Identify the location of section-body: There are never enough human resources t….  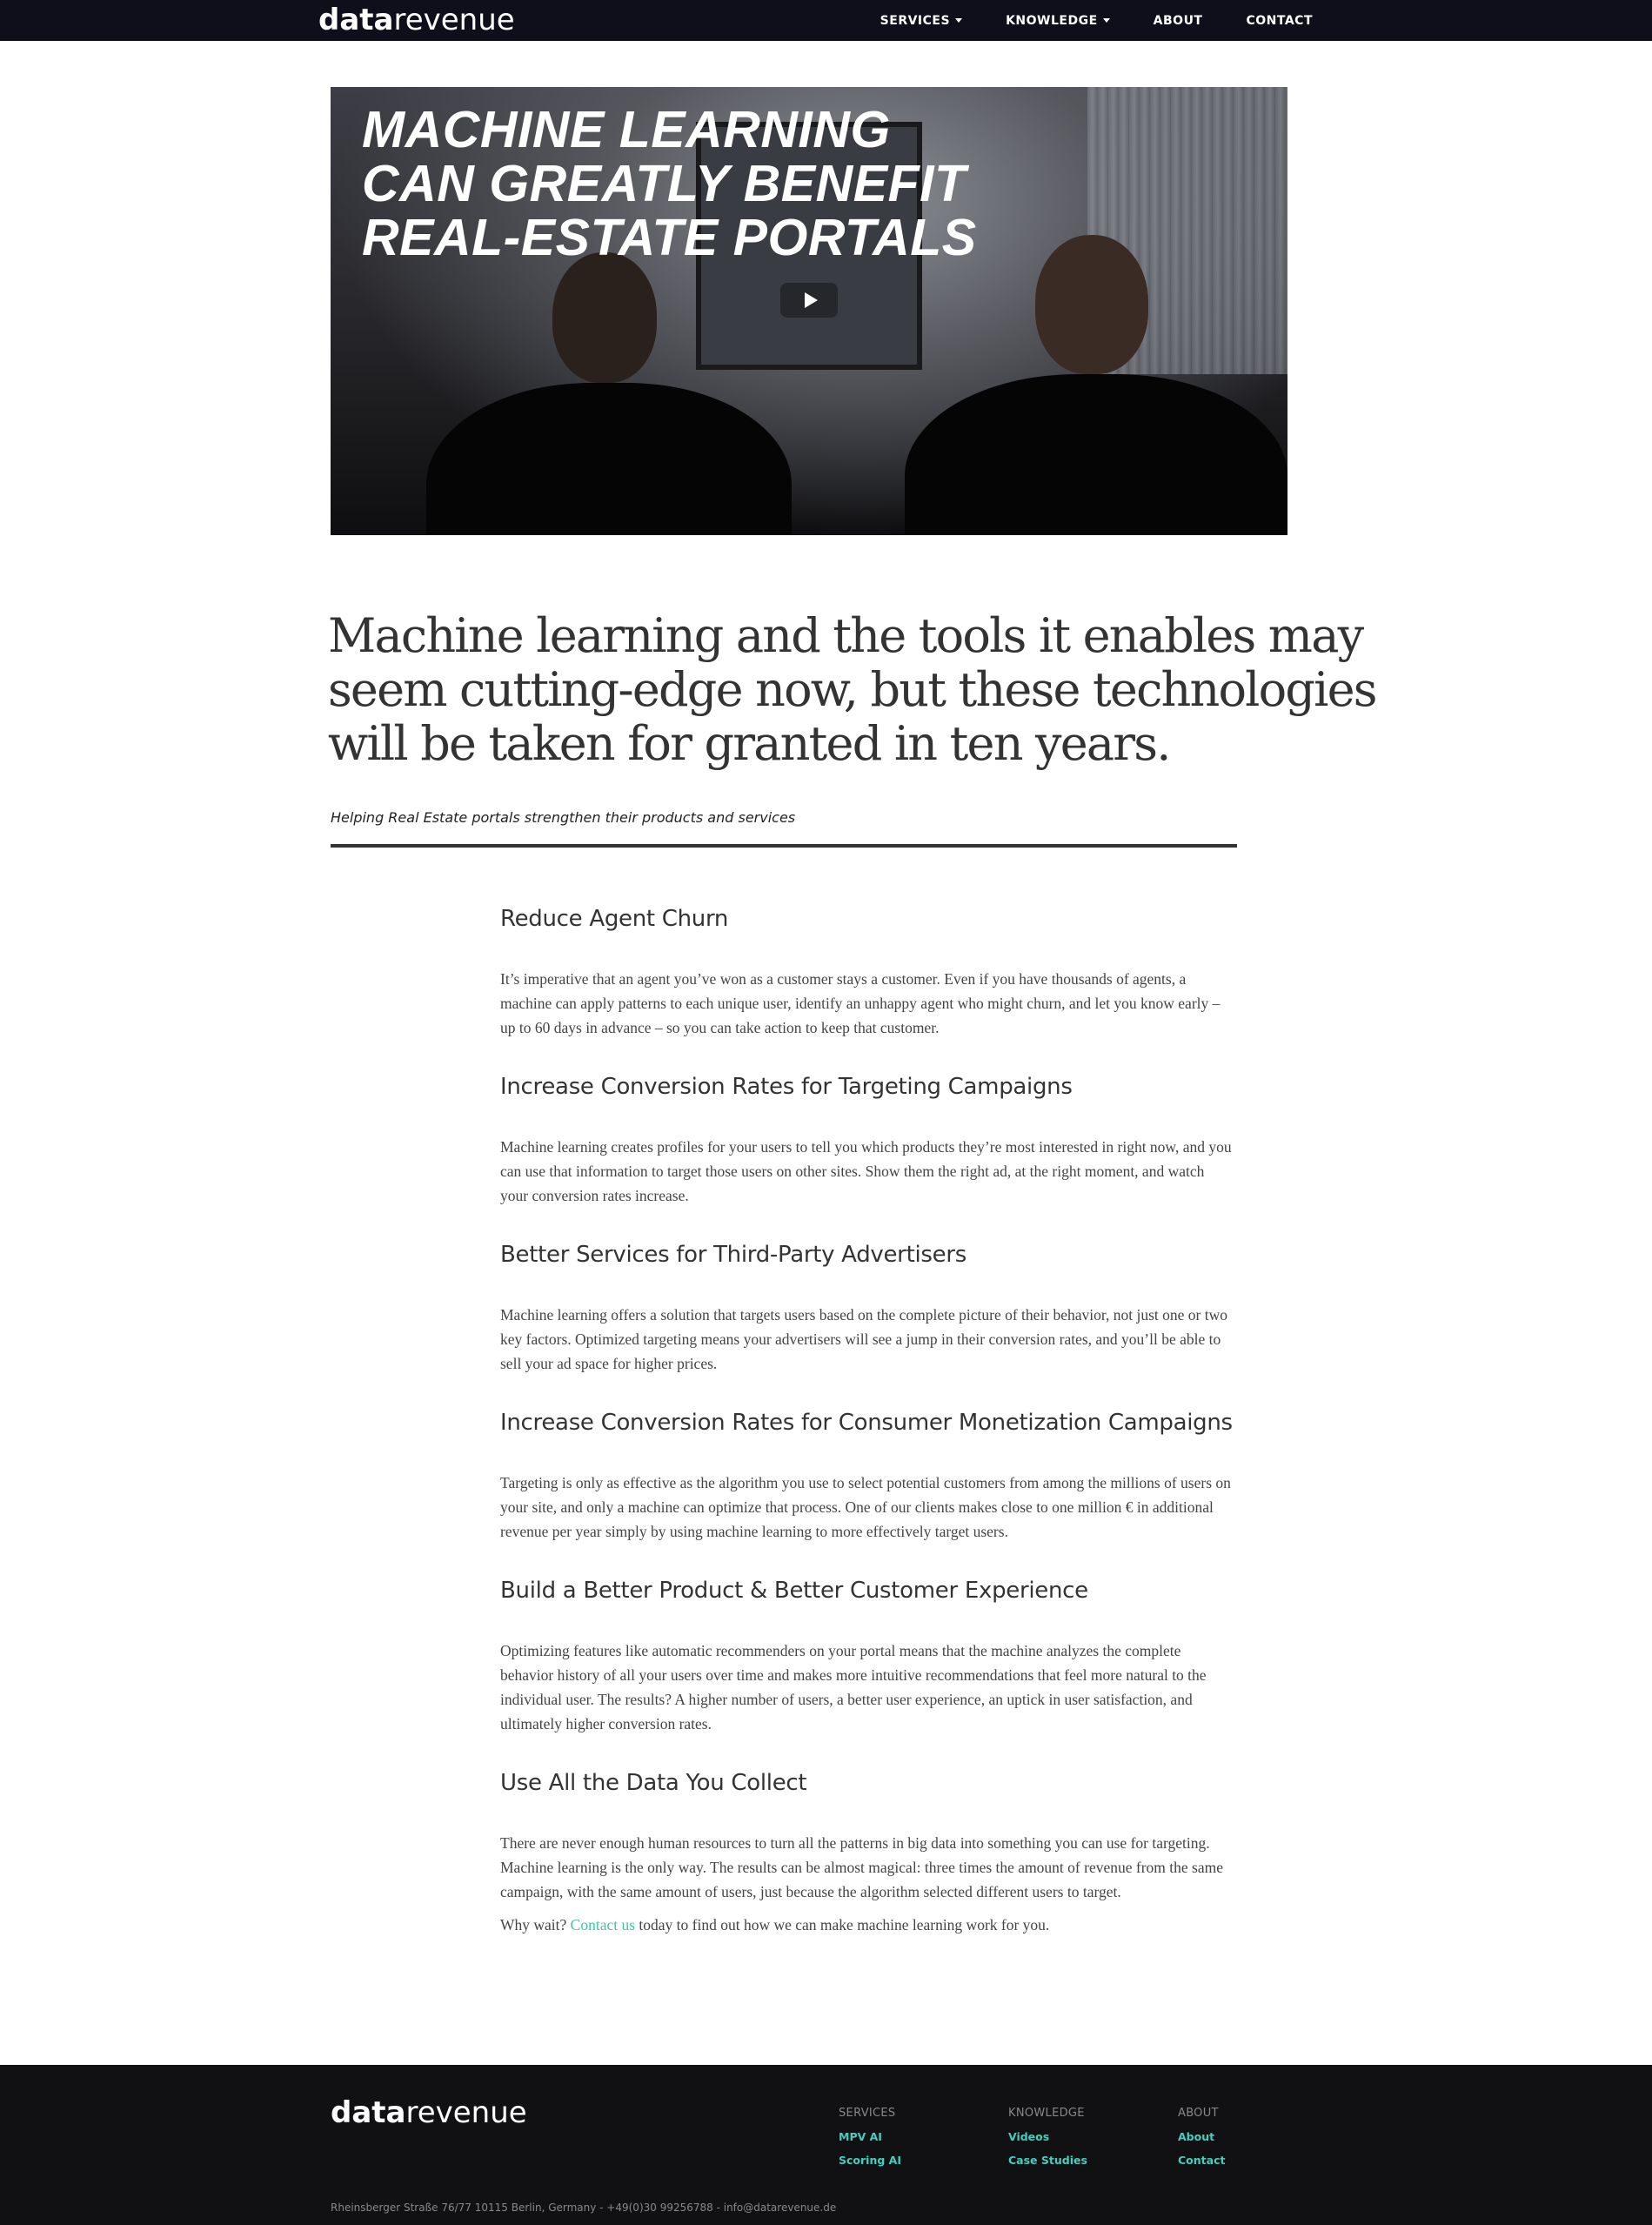
(861, 1867).